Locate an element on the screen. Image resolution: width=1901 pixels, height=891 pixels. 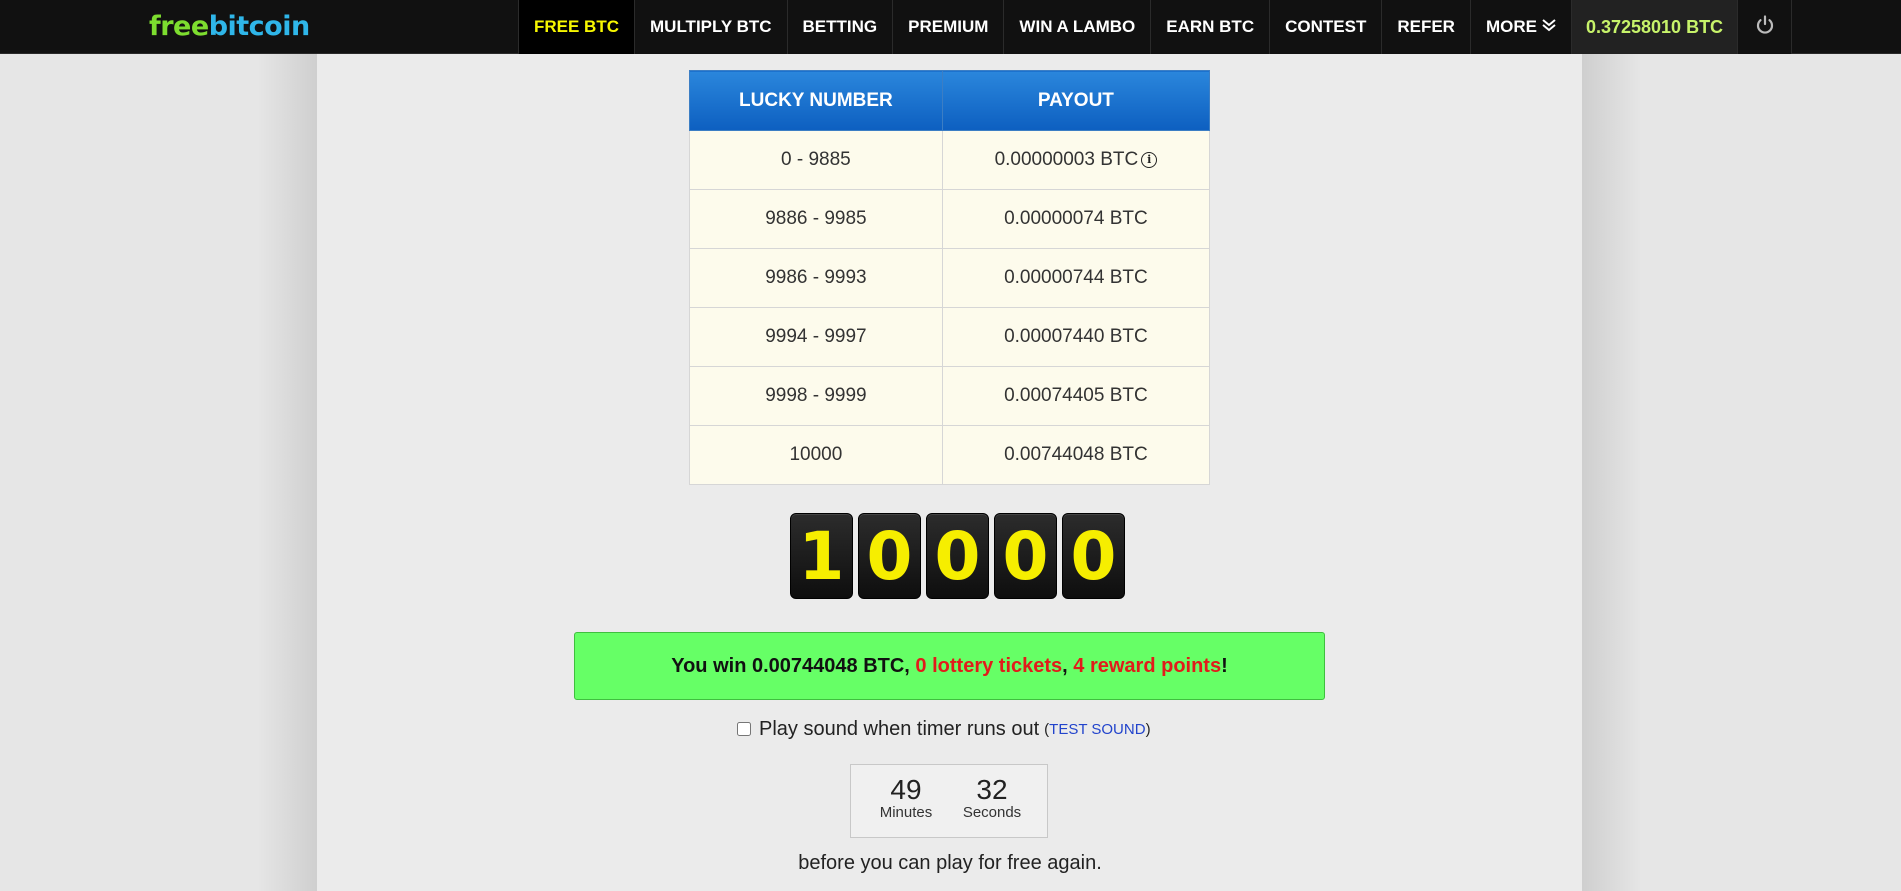
payout-table-header: LUCKY NUMBER PAYOUT is located at coordinates (950, 100).